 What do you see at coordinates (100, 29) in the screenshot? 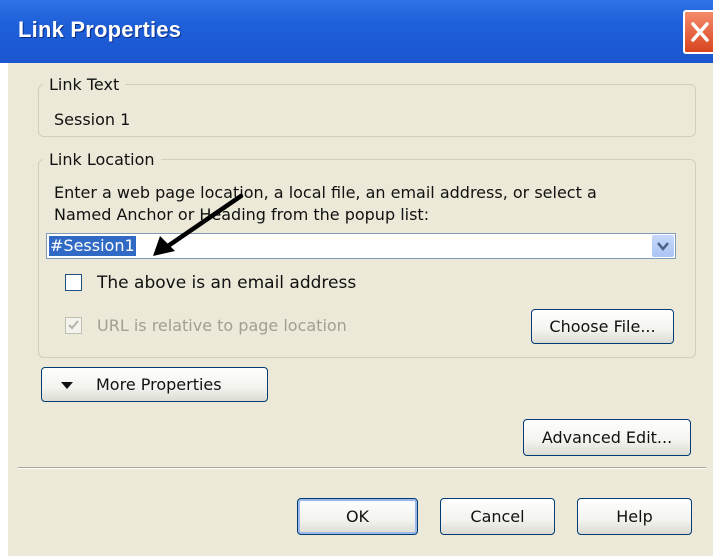
I see `window-title: Link Properties` at bounding box center [100, 29].